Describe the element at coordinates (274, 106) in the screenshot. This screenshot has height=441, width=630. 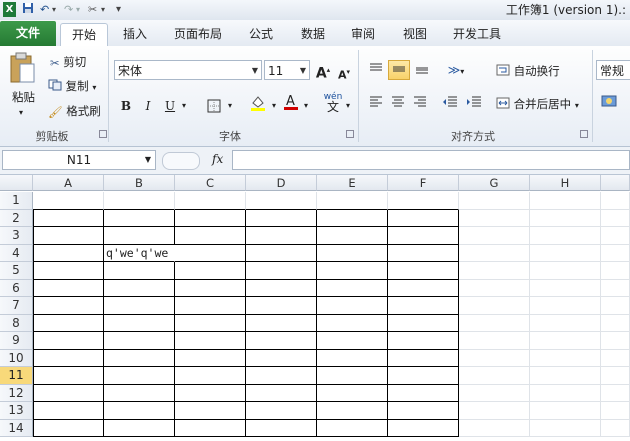
I see `fill-color-dropdown-icon: ▾` at that location.